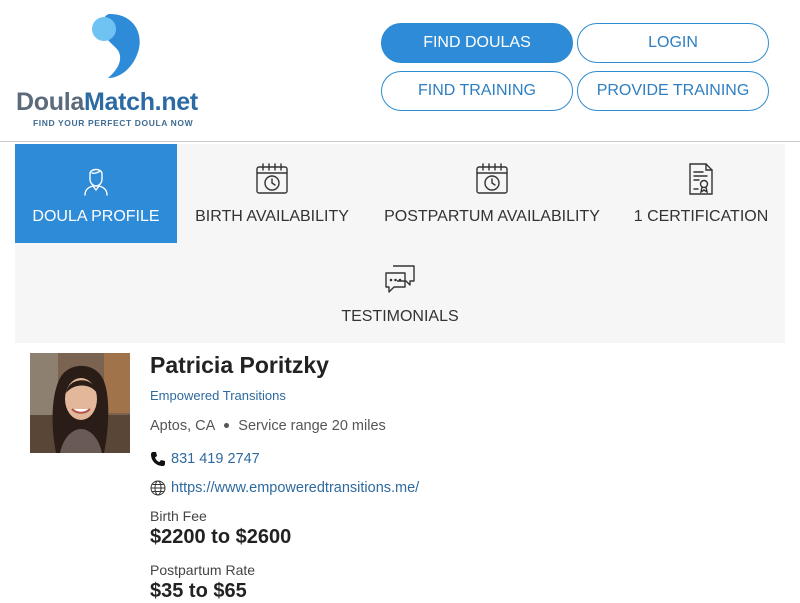 This screenshot has height=603, width=800. I want to click on phone-icon, so click(158, 459).